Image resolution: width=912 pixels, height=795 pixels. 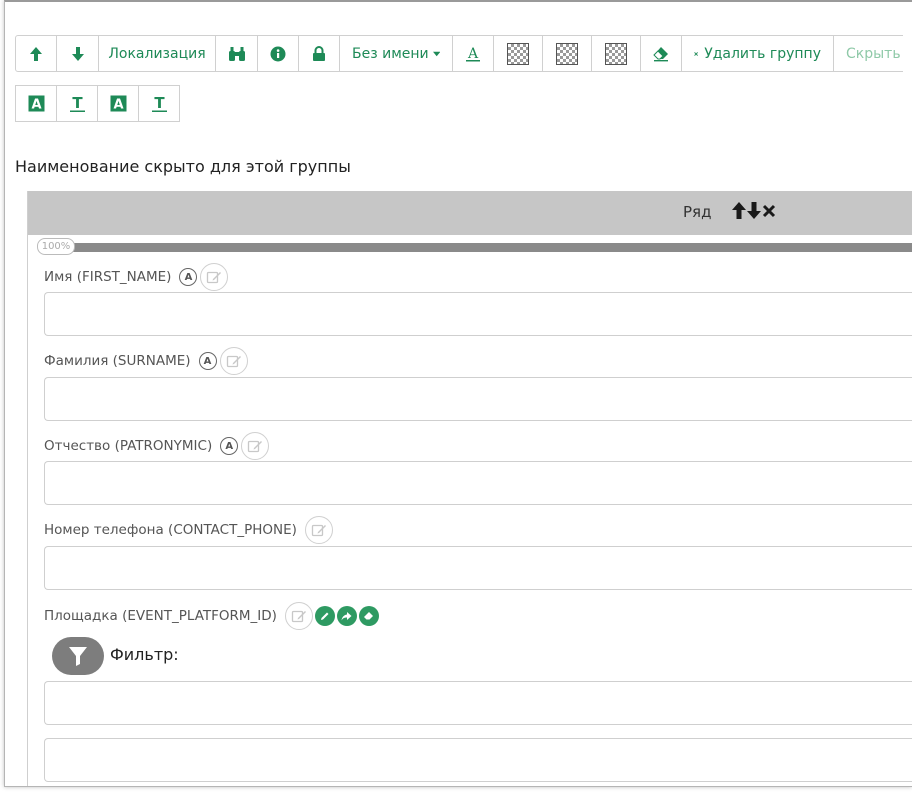 I want to click on info-button, so click(x=278, y=53).